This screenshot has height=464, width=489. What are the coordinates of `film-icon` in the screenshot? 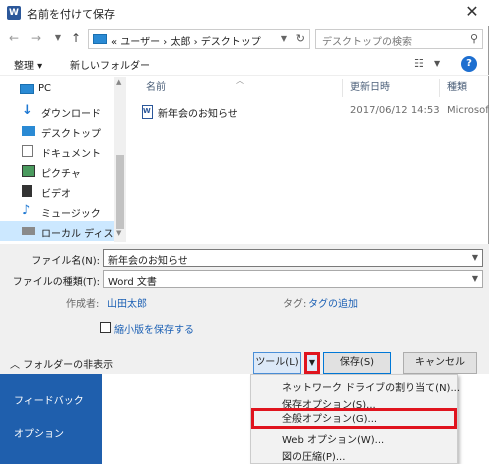 It's located at (27, 191).